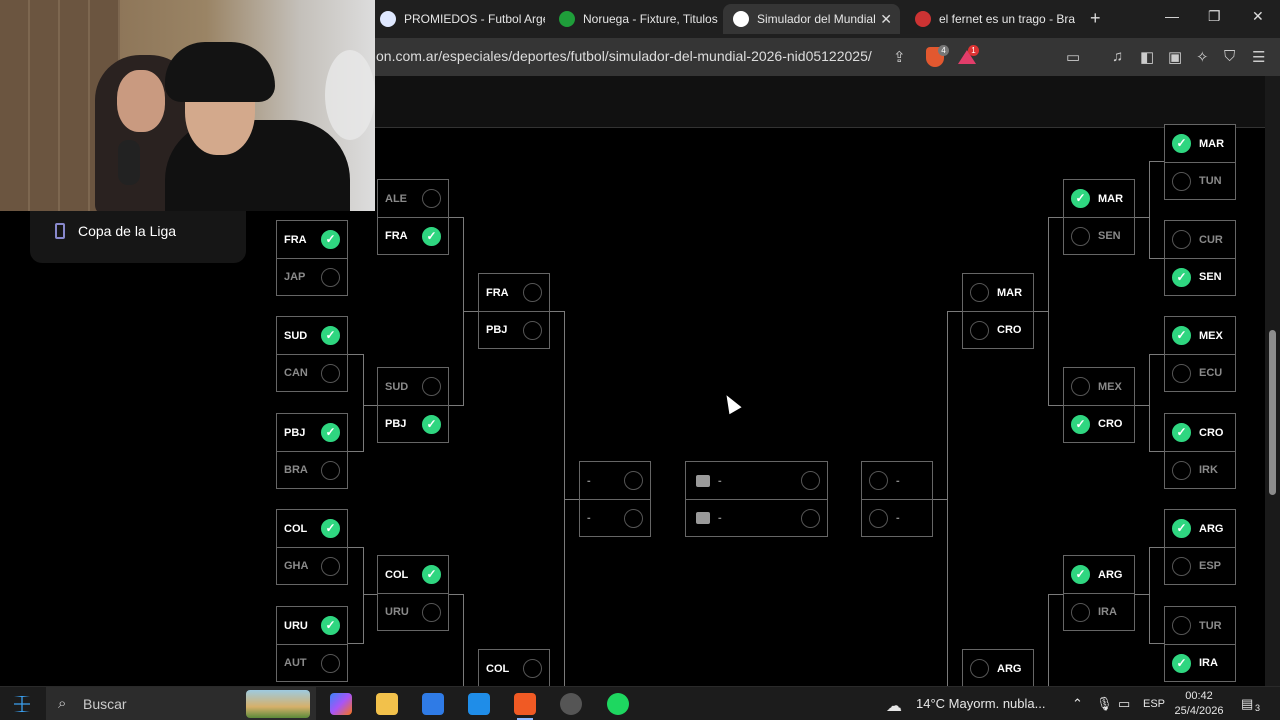 The width and height of the screenshot is (1280, 720). What do you see at coordinates (1099, 387) in the screenshot?
I see `team-slot: MEX` at bounding box center [1099, 387].